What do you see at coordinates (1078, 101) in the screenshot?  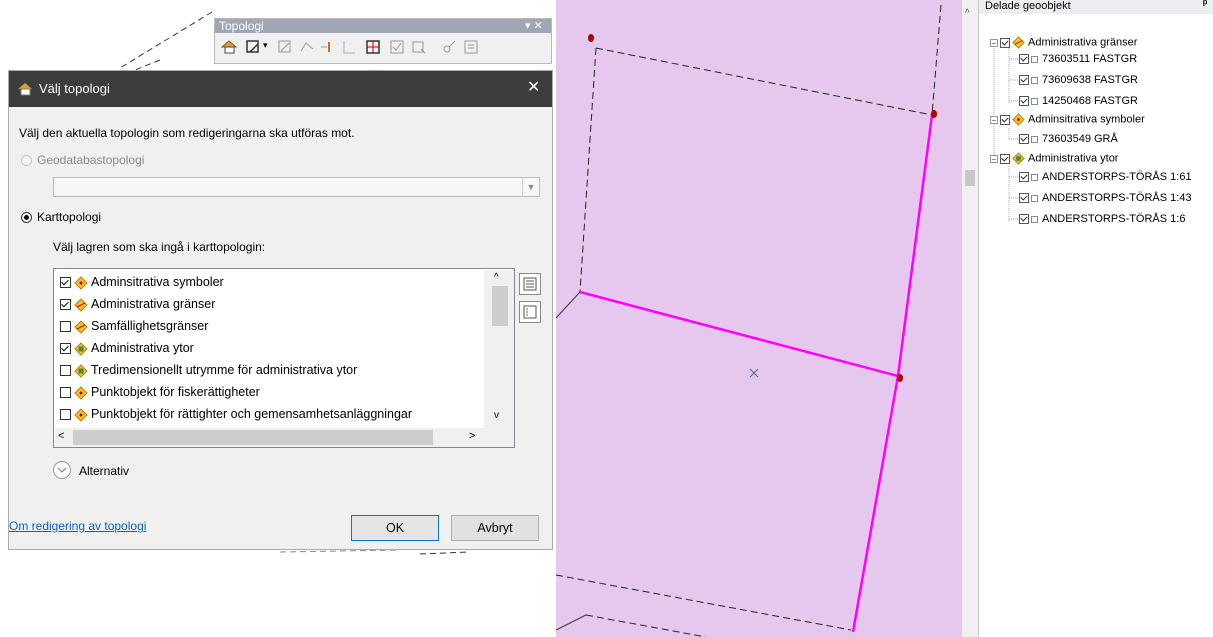 I see `tree-item: 14250468 FASTGR` at bounding box center [1078, 101].